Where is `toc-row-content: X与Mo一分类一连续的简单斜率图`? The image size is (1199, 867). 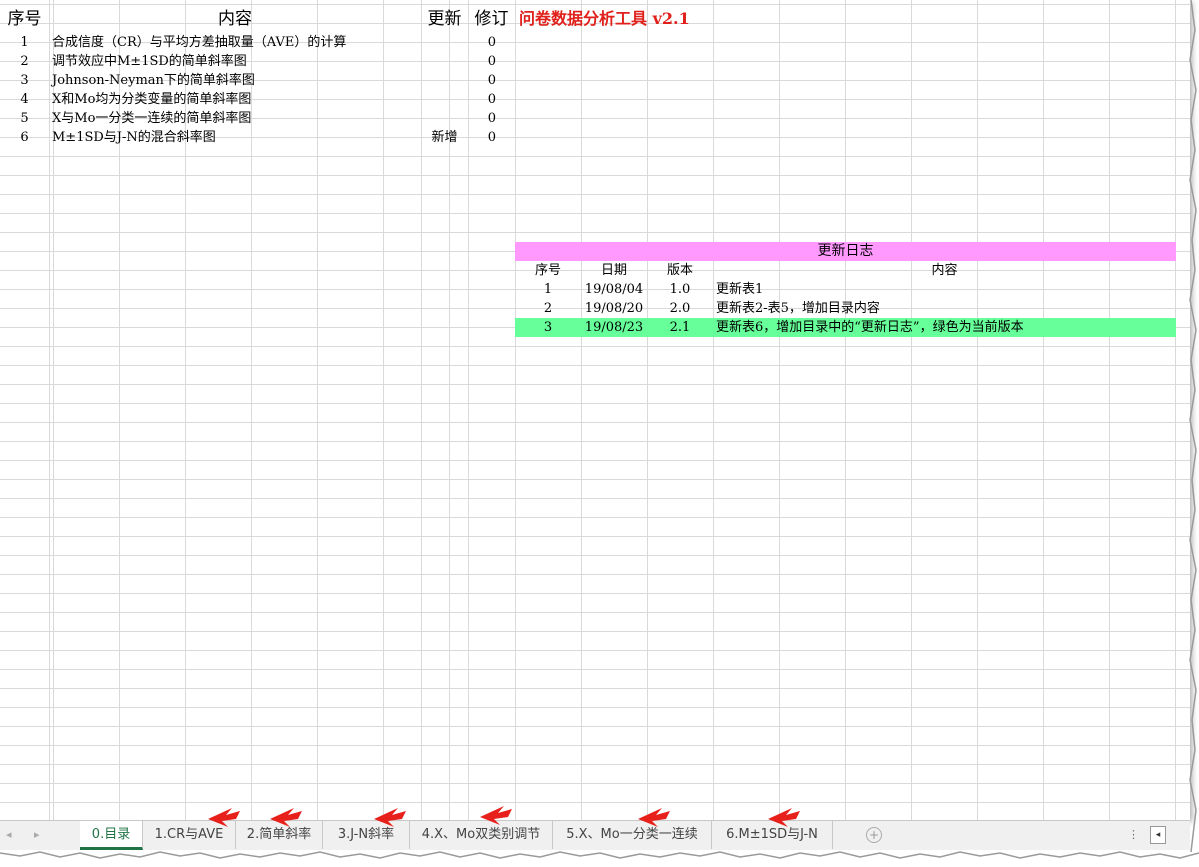
toc-row-content: X与Mo一分类一连续的简单斜率图 is located at coordinates (151, 118).